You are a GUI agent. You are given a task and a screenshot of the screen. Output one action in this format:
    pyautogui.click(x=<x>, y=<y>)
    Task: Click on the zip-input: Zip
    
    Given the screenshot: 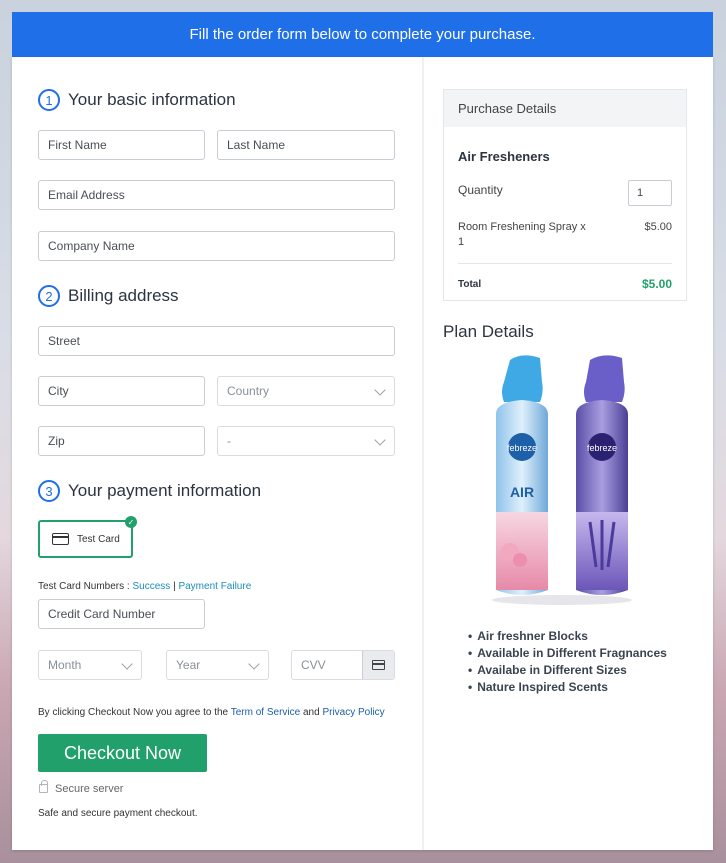 What is the action you would take?
    pyautogui.click(x=121, y=441)
    